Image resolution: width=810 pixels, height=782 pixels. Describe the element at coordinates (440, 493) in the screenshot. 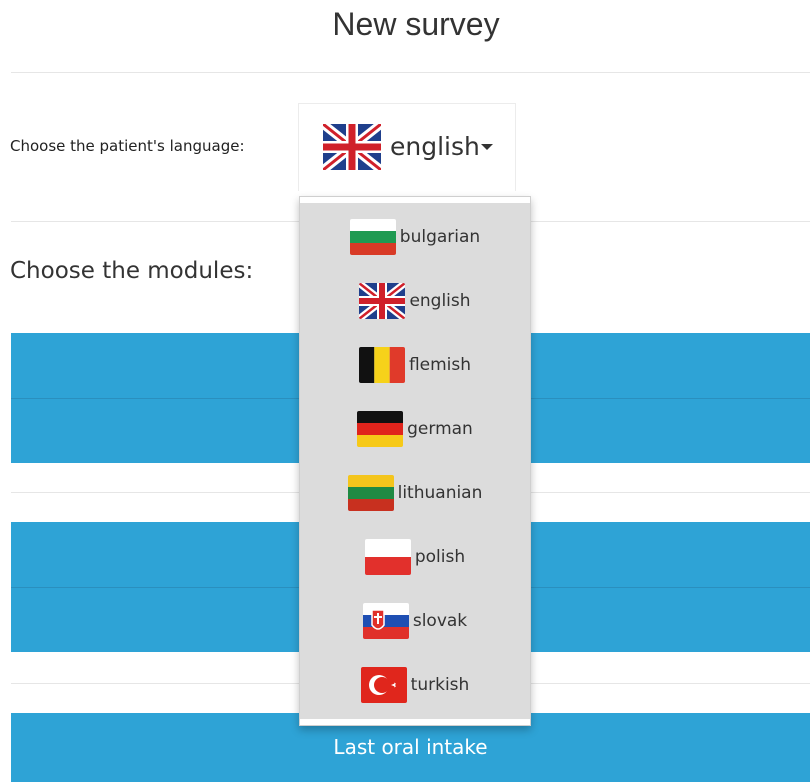

I see `language-option-label: lithuanian` at that location.